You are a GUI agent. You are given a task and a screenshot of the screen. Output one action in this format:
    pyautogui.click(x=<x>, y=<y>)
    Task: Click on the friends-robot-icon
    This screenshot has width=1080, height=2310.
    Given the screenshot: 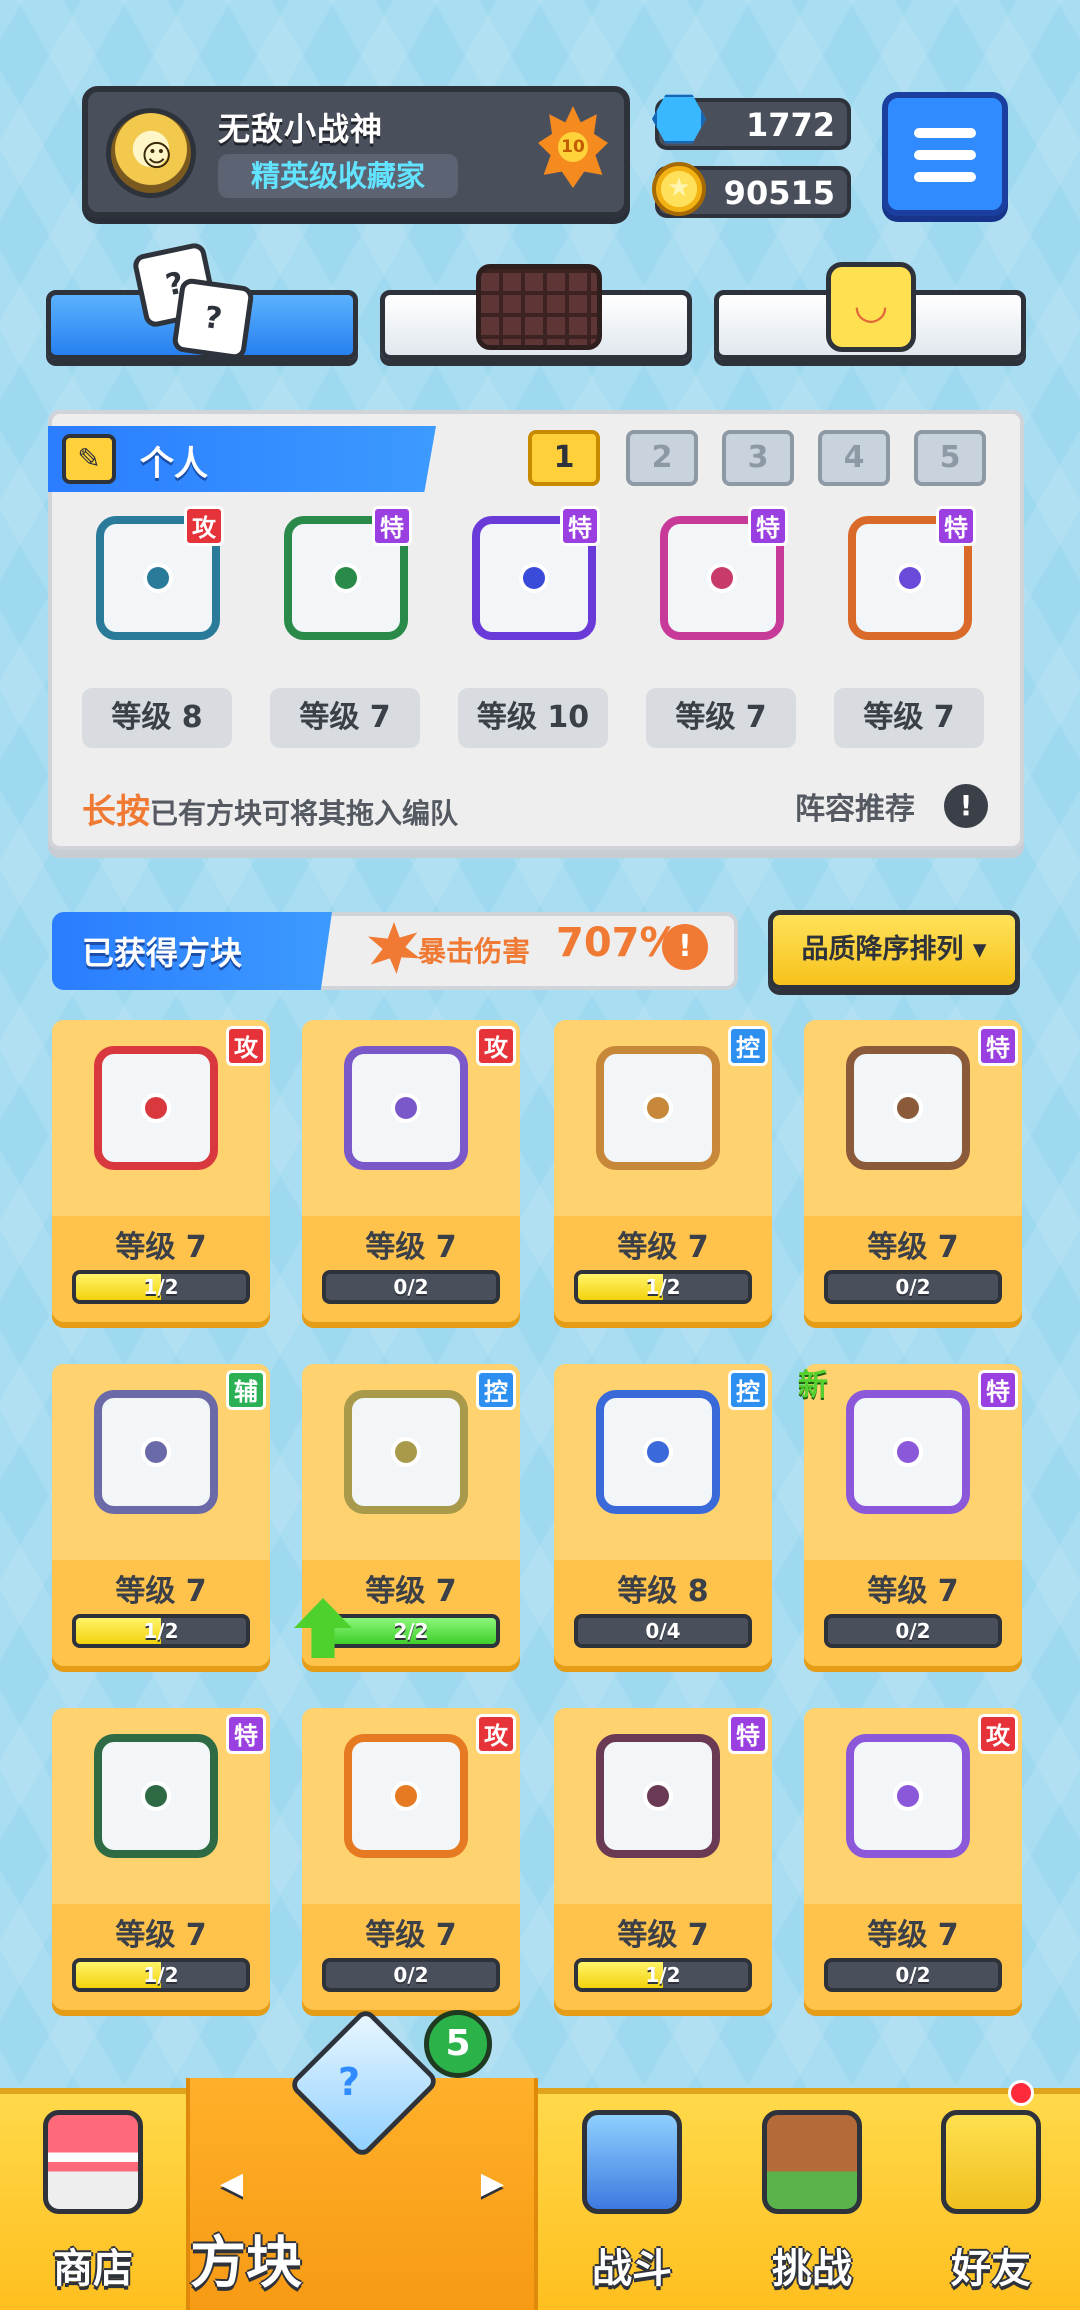 What is the action you would take?
    pyautogui.click(x=991, y=2162)
    